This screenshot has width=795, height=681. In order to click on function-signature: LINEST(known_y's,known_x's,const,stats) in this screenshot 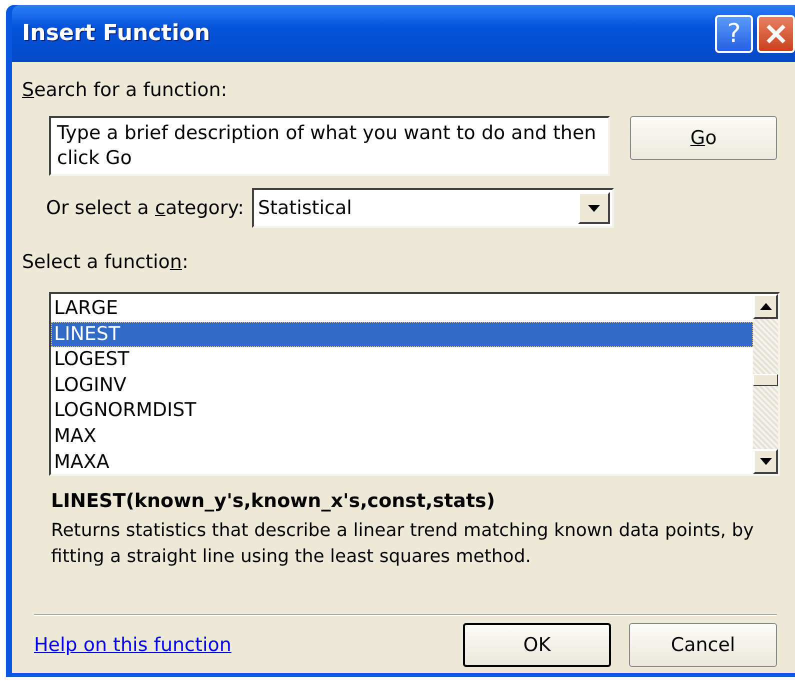, I will do `click(273, 501)`.